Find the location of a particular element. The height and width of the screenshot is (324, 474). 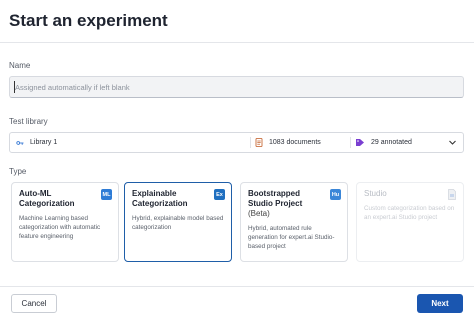

library-name-segment: Library 1 is located at coordinates (36, 142).